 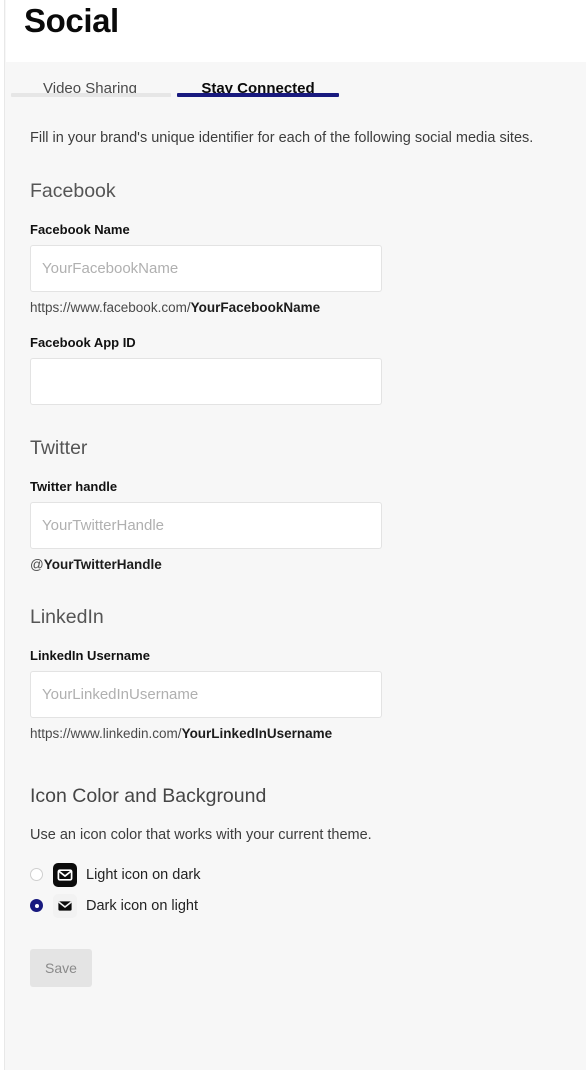 I want to click on left-edge-rail, so click(x=2, y=535).